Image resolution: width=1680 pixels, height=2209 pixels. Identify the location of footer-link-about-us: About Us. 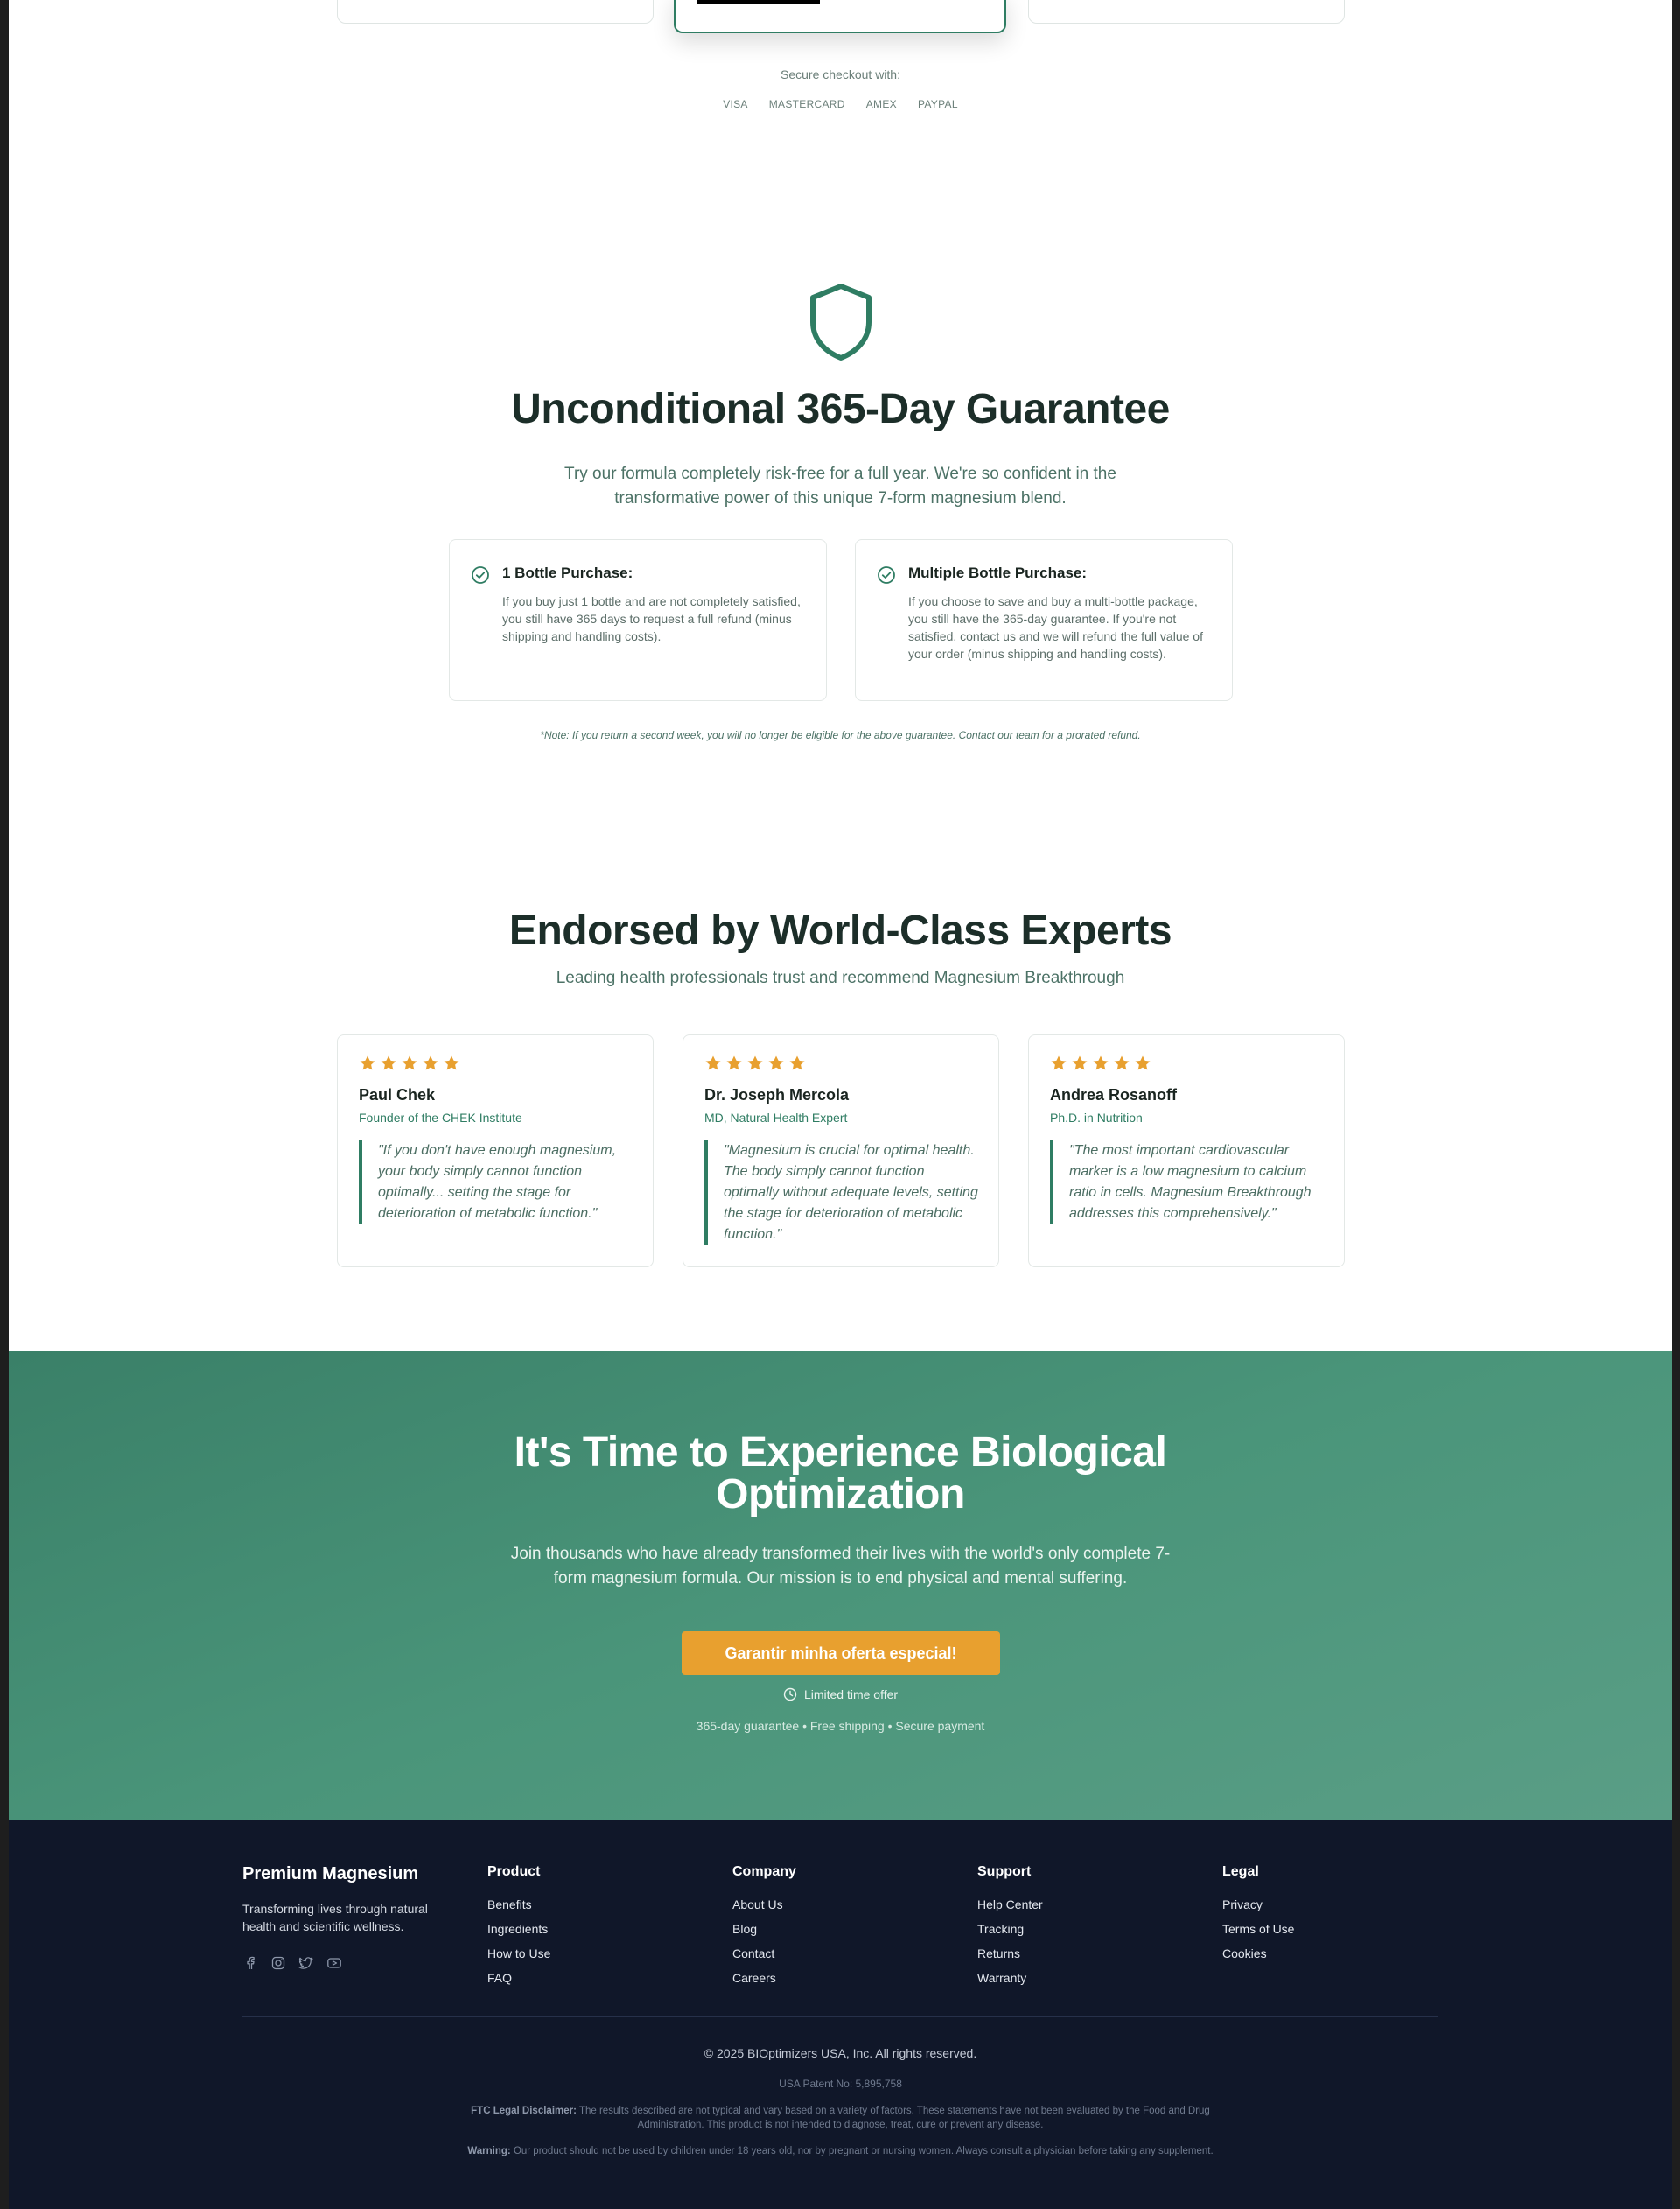
(764, 1904).